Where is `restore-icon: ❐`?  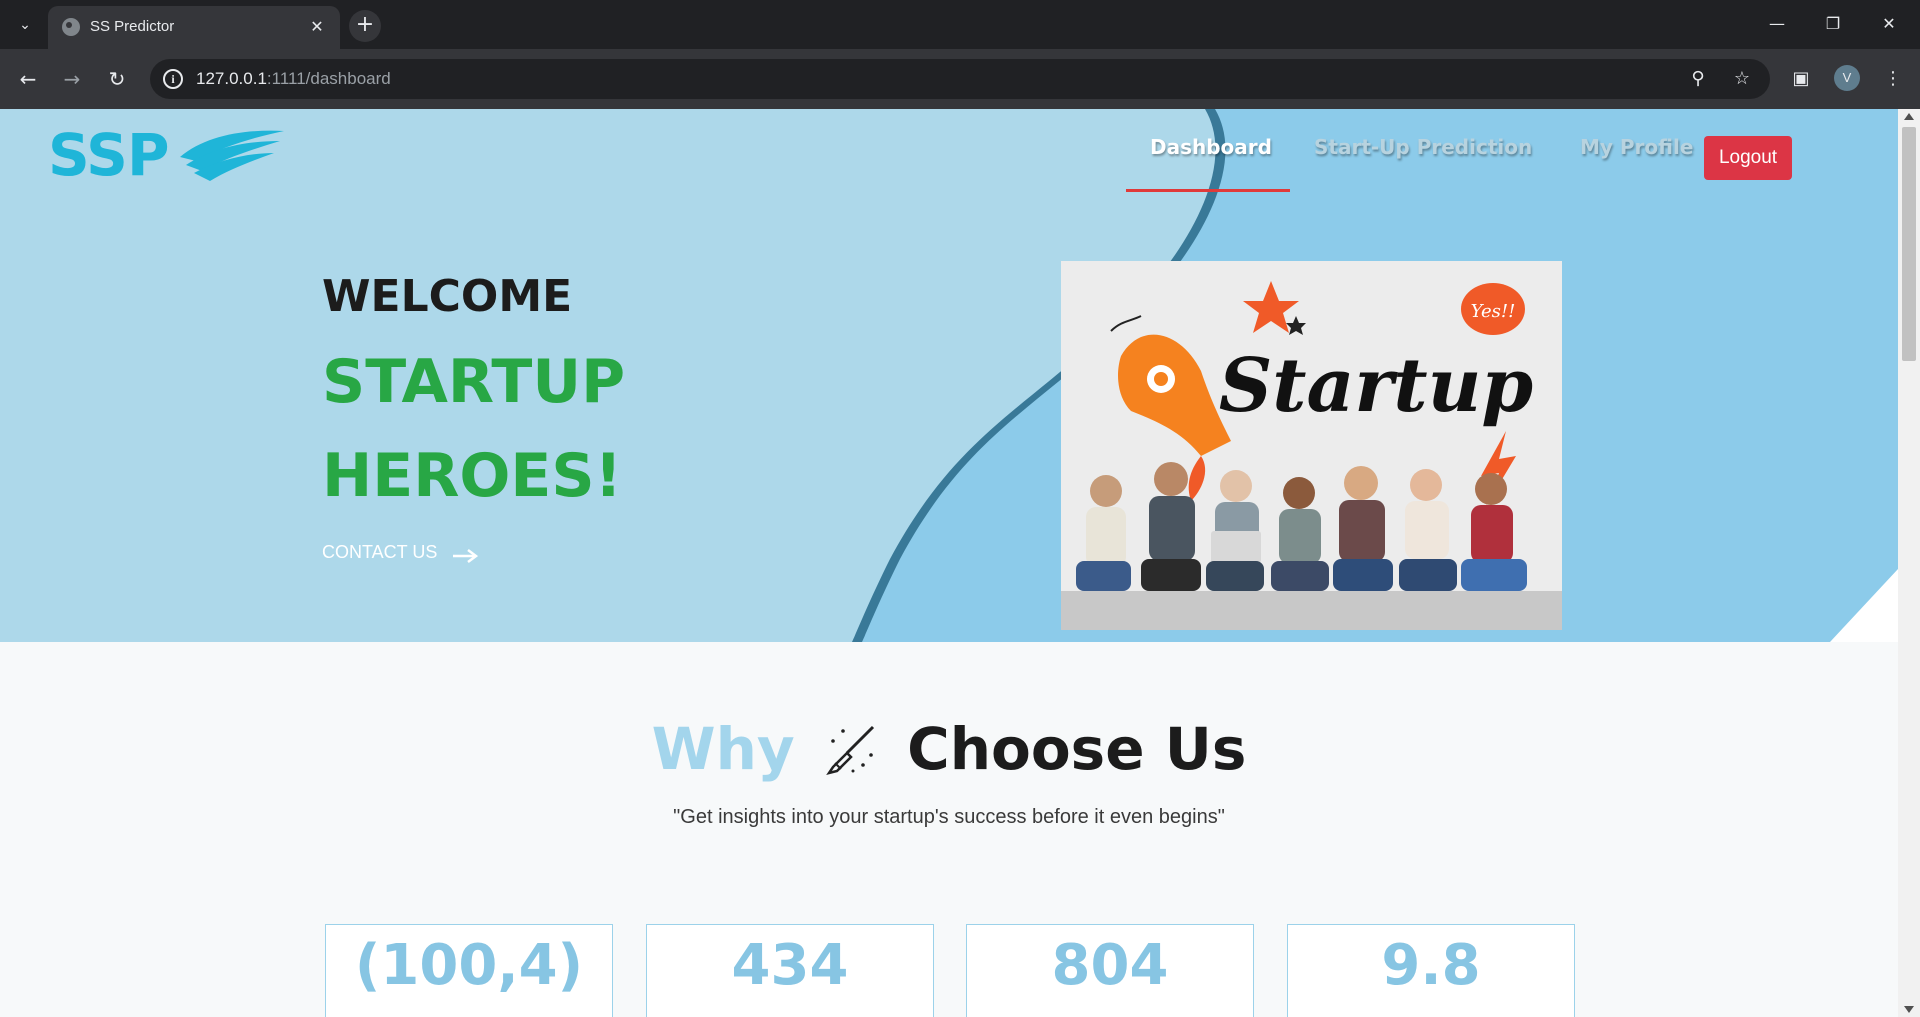
restore-icon: ❐ is located at coordinates (1833, 24).